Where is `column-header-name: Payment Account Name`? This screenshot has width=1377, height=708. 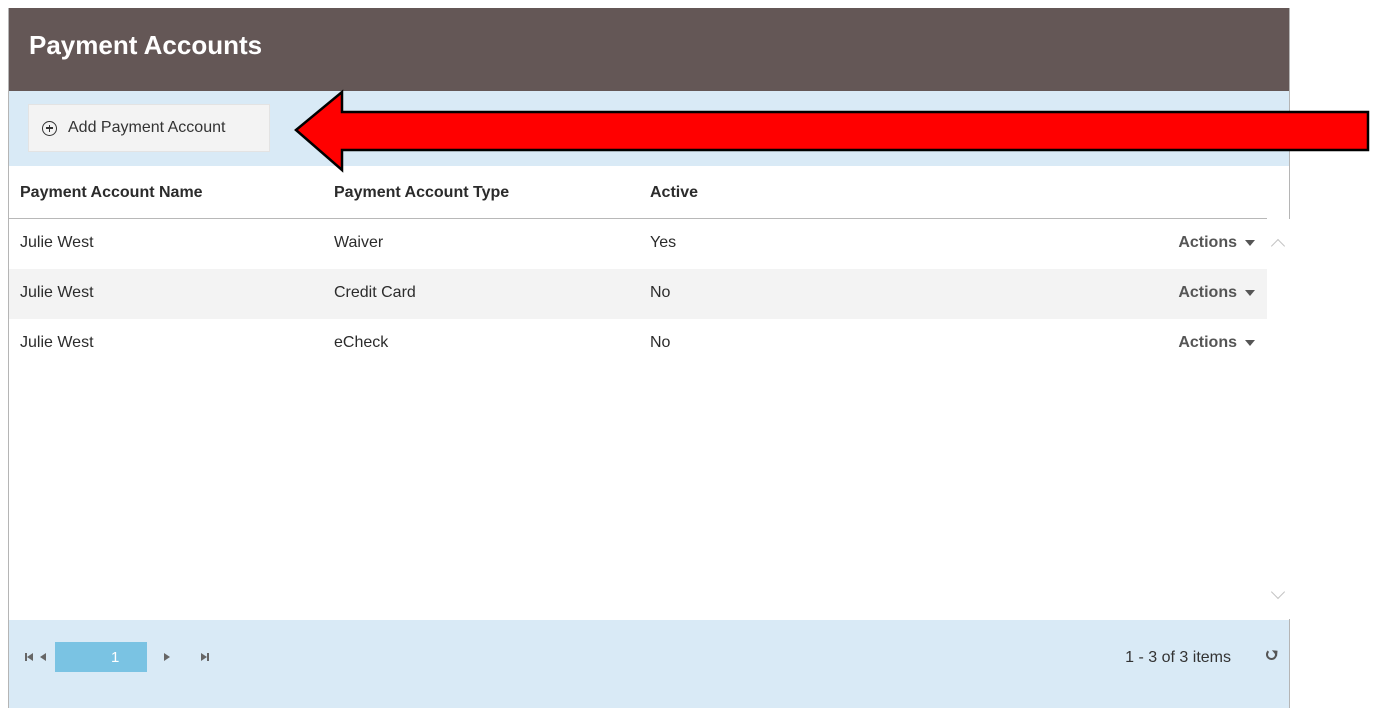
column-header-name: Payment Account Name is located at coordinates (111, 193).